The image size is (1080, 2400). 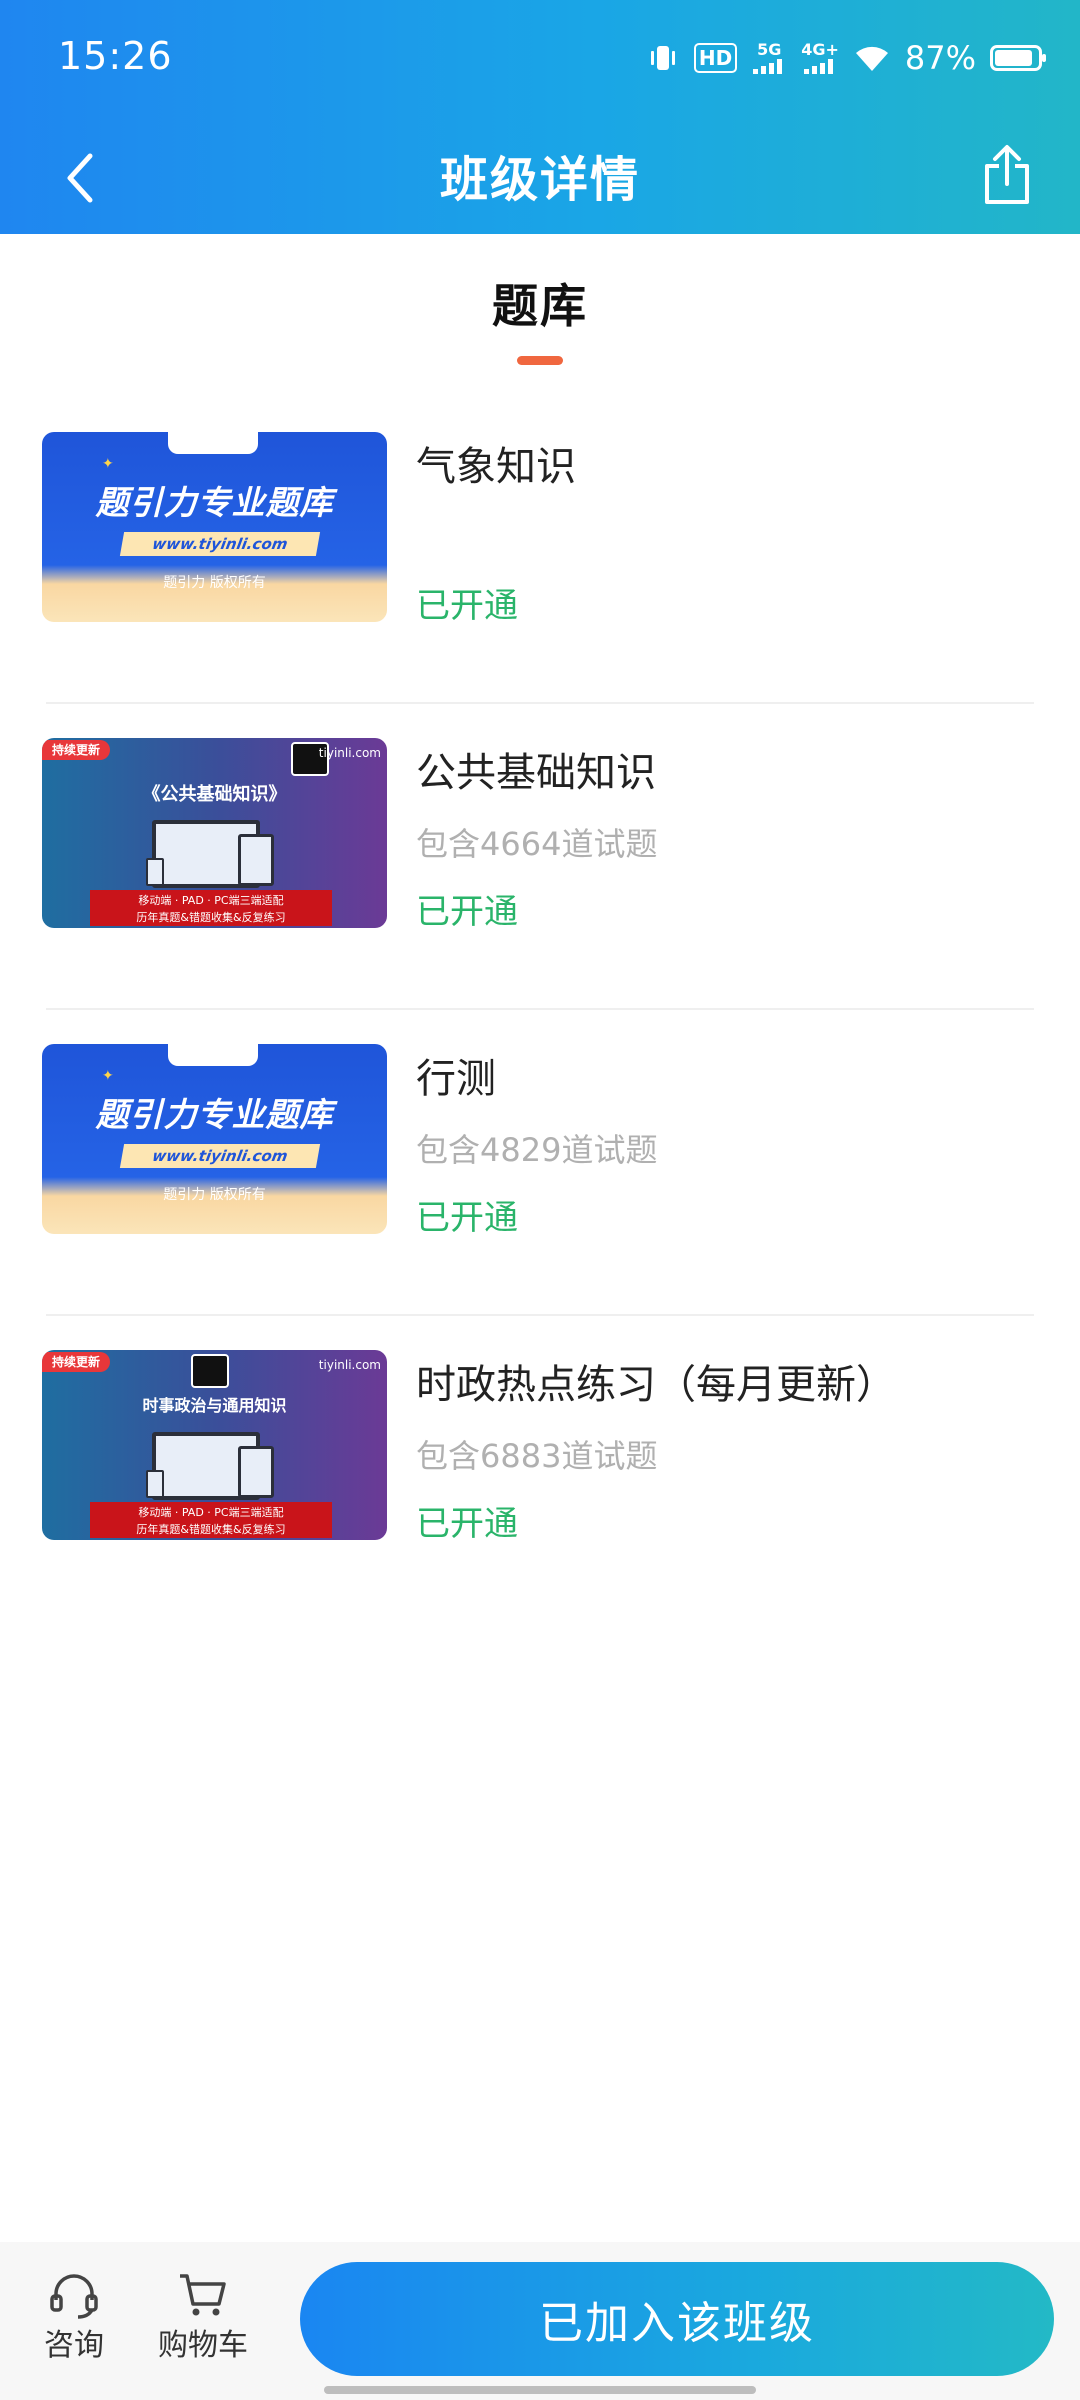 I want to click on status-time: 15:26, so click(x=115, y=56).